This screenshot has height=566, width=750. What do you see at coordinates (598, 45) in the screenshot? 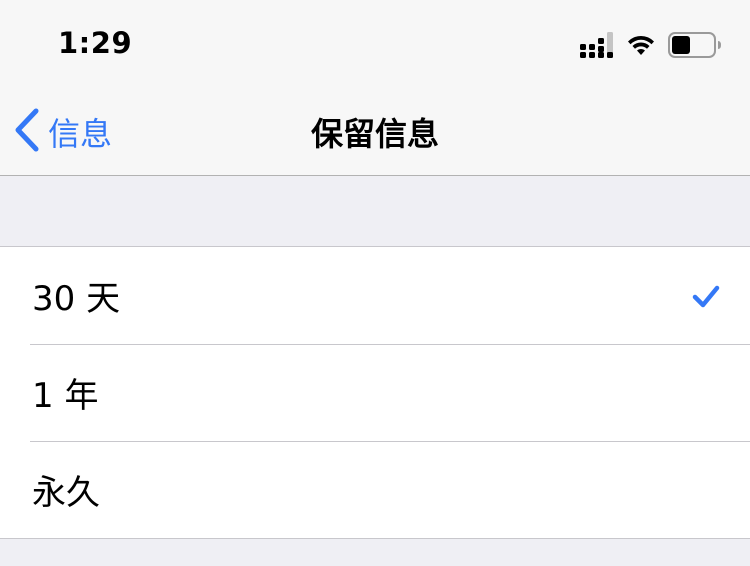
I see `cellular-signal-icon` at bounding box center [598, 45].